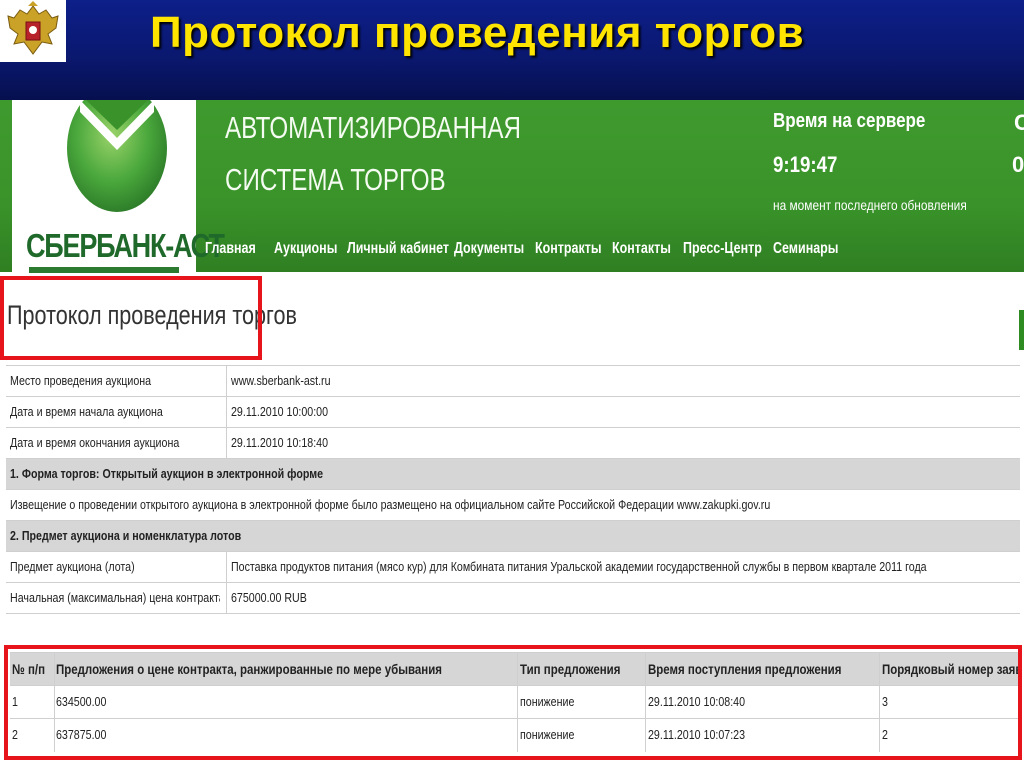 The width and height of the screenshot is (1024, 768). Describe the element at coordinates (641, 249) in the screenshot. I see `nav-contacts: Контакты` at that location.